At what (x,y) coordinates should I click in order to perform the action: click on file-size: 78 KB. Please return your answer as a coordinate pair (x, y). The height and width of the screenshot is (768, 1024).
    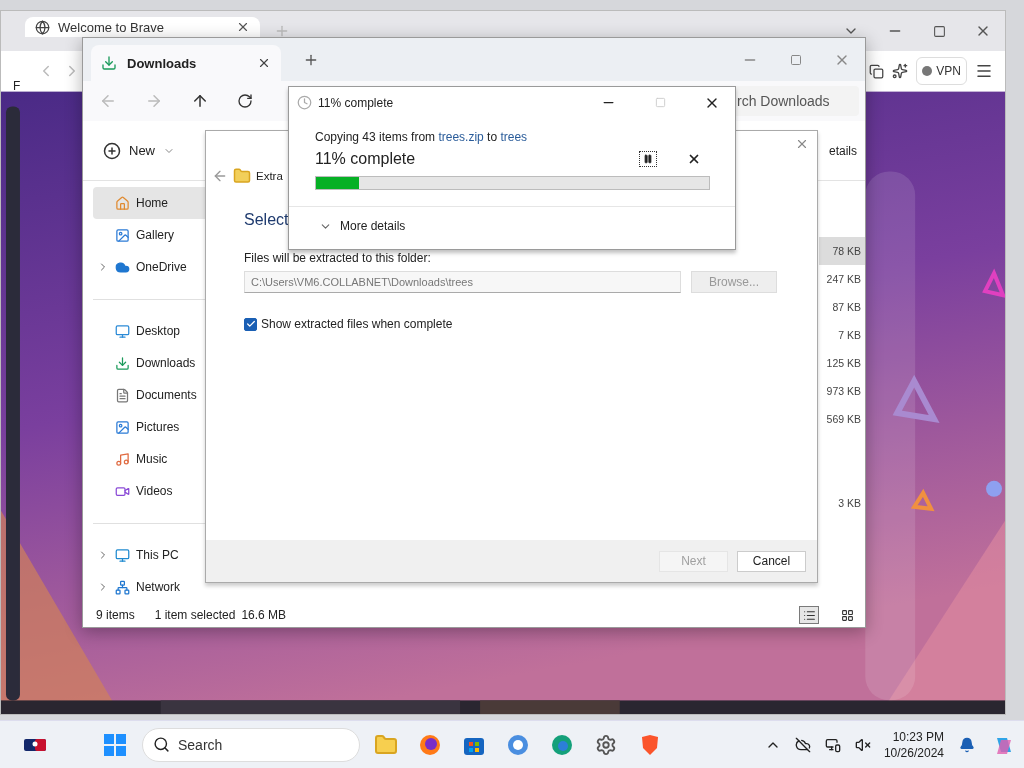
    Looking at the image, I should click on (846, 251).